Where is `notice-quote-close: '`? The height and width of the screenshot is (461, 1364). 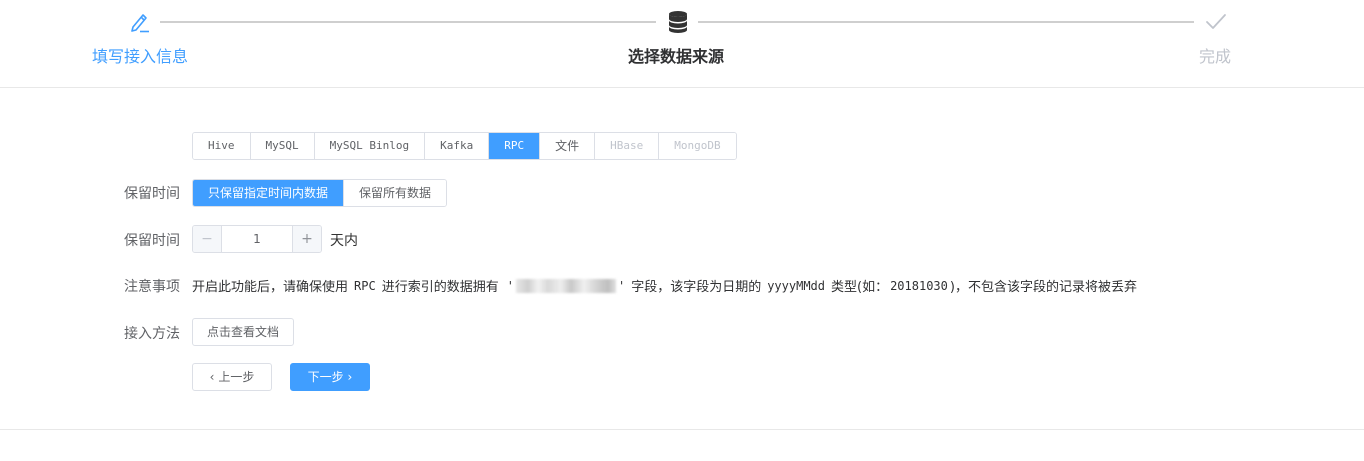 notice-quote-close: ' is located at coordinates (621, 285).